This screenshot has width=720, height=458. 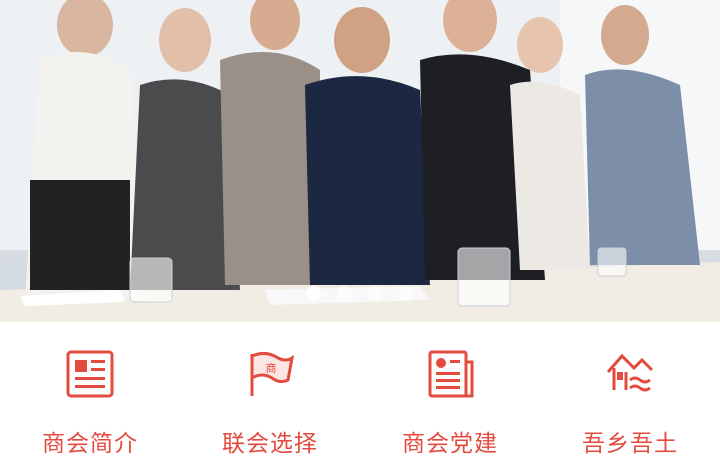 I want to click on nav-item-party-building: 商会党建, so click(x=450, y=390).